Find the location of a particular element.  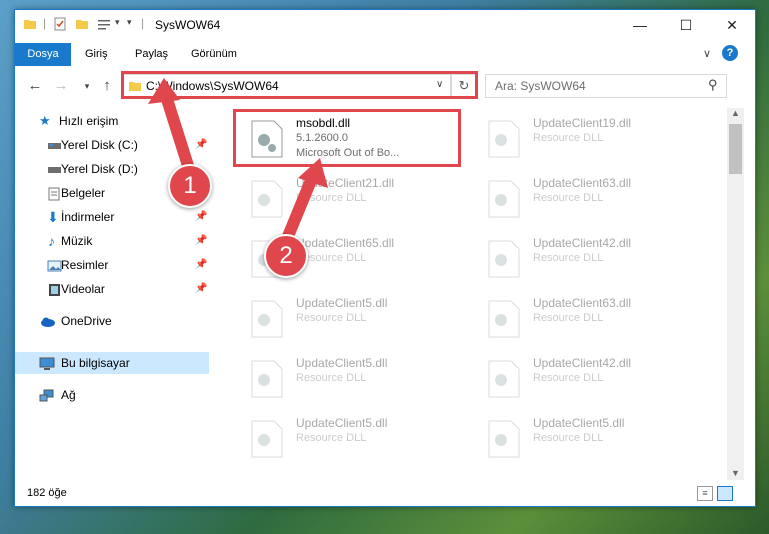

title-bar: | ▾ ▾ | SysWOW64 — ☐ ✕ is located at coordinates (385, 25).